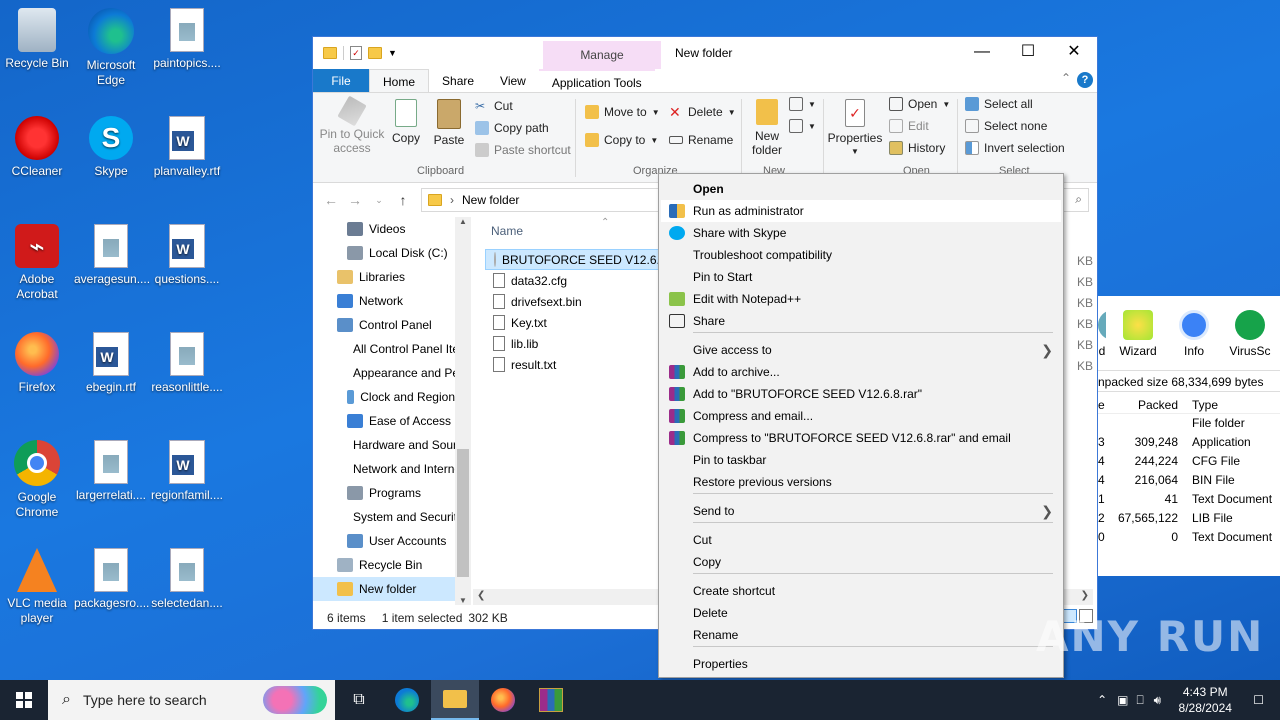 Image resolution: width=1280 pixels, height=720 pixels. I want to click on properties-button: ✓ Properties ▼, so click(855, 129).